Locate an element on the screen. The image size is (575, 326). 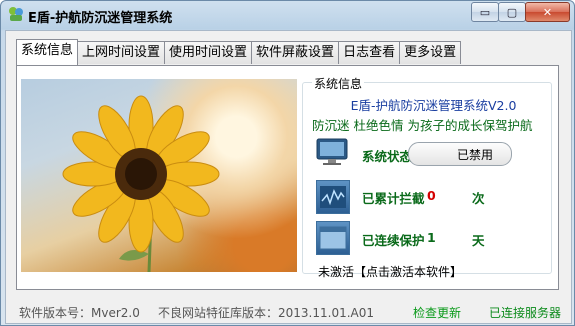
monitor-icon is located at coordinates (332, 151).